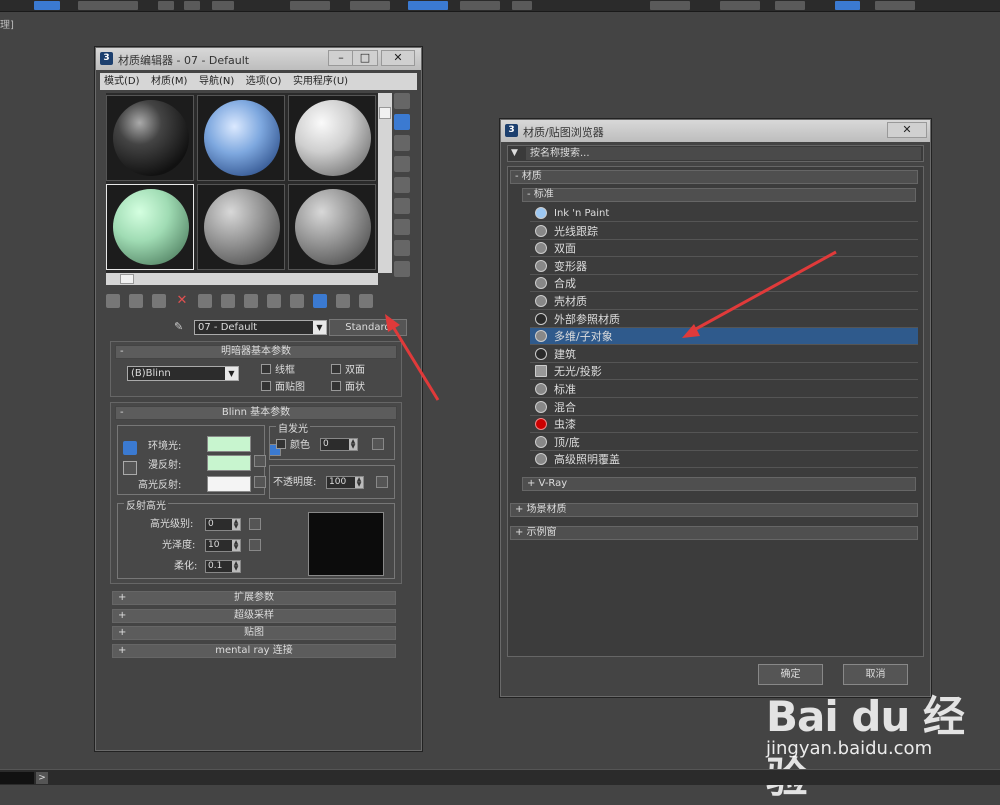 The width and height of the screenshot is (1000, 805). Describe the element at coordinates (382, 482) in the screenshot. I see `opacity-map-button` at that location.